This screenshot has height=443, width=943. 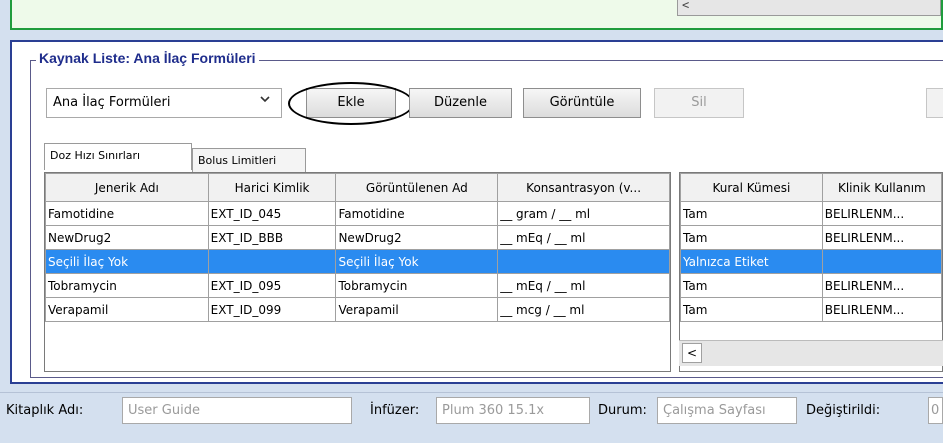 I want to click on cell-clinical-use, so click(x=882, y=261).